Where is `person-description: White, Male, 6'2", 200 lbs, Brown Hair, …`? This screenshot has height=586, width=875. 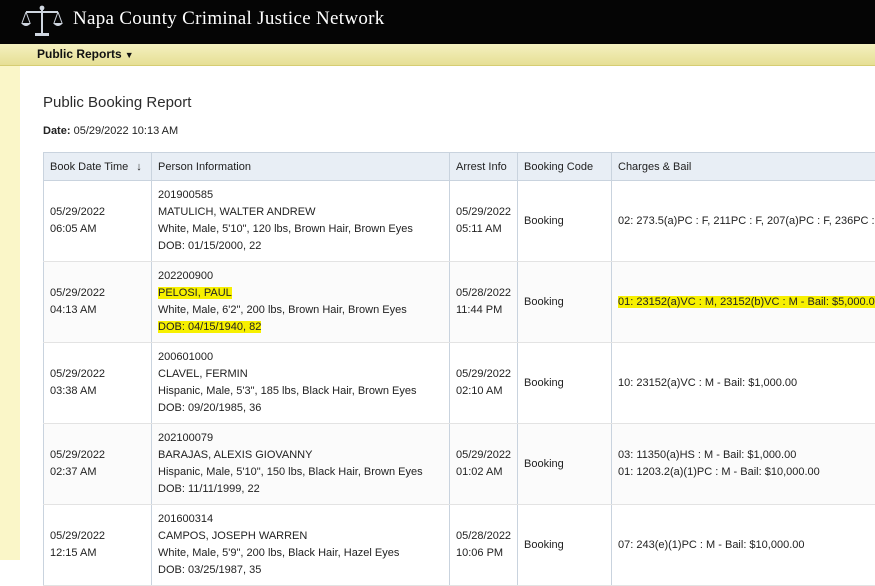 person-description: White, Male, 6'2", 200 lbs, Brown Hair, … is located at coordinates (282, 310).